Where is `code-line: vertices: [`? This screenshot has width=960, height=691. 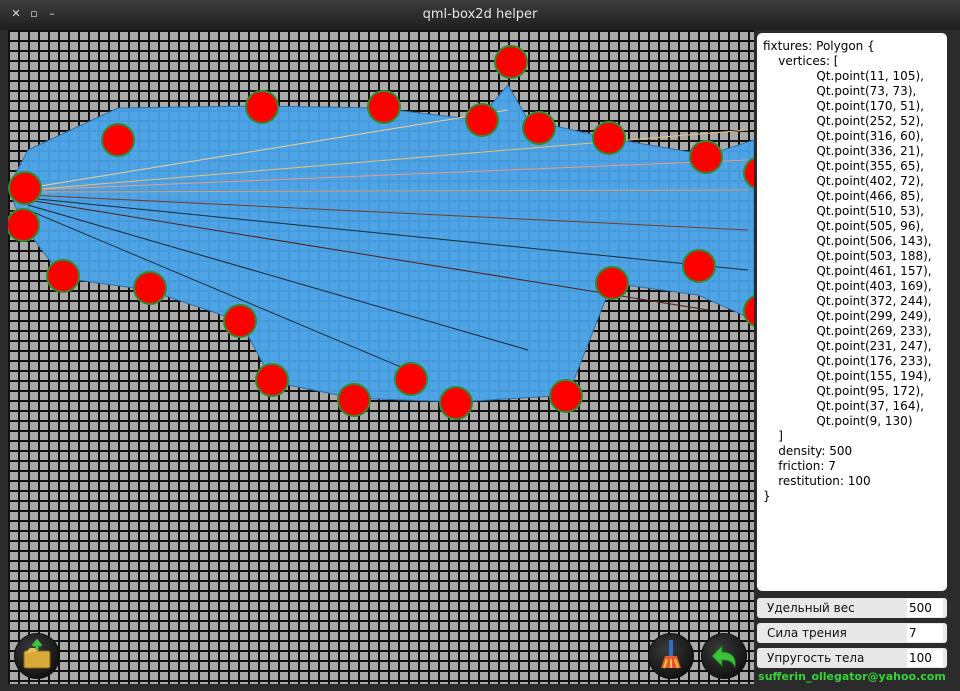 code-line: vertices: [ is located at coordinates (808, 61).